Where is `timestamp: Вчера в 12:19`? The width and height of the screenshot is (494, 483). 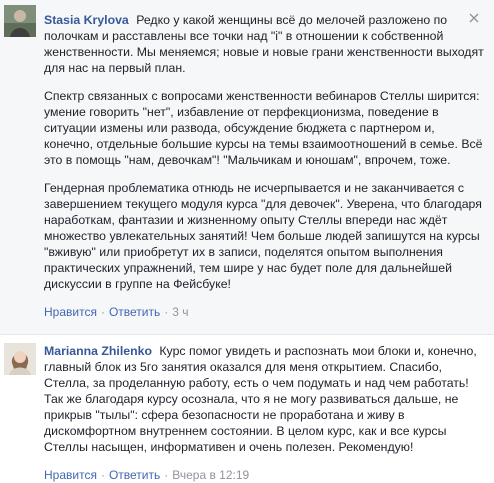 timestamp: Вчера в 12:19 is located at coordinates (210, 475).